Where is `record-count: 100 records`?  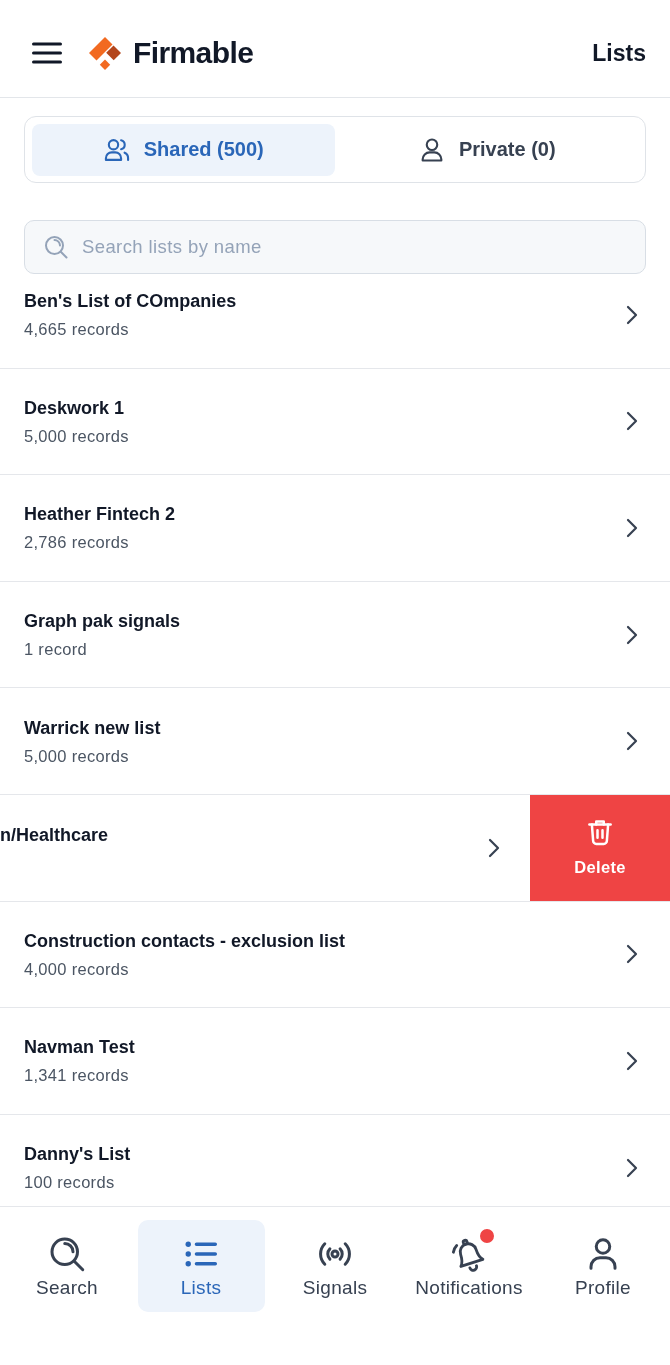
record-count: 100 records is located at coordinates (70, 1182).